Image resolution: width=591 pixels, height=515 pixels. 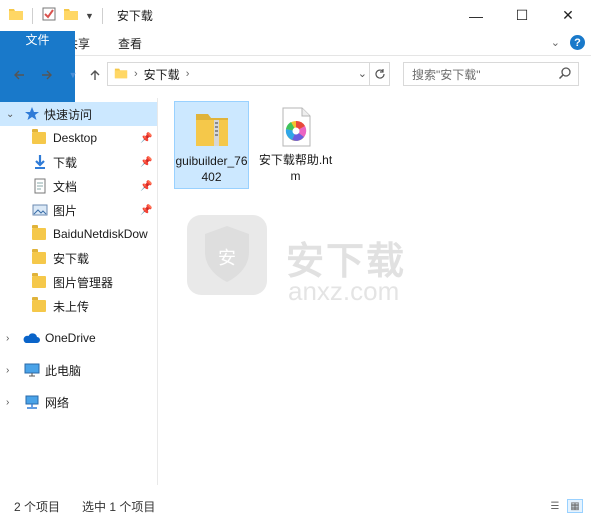 What do you see at coordinates (65, 186) in the screenshot?
I see `sidebar-item-label: 文档` at bounding box center [65, 186].